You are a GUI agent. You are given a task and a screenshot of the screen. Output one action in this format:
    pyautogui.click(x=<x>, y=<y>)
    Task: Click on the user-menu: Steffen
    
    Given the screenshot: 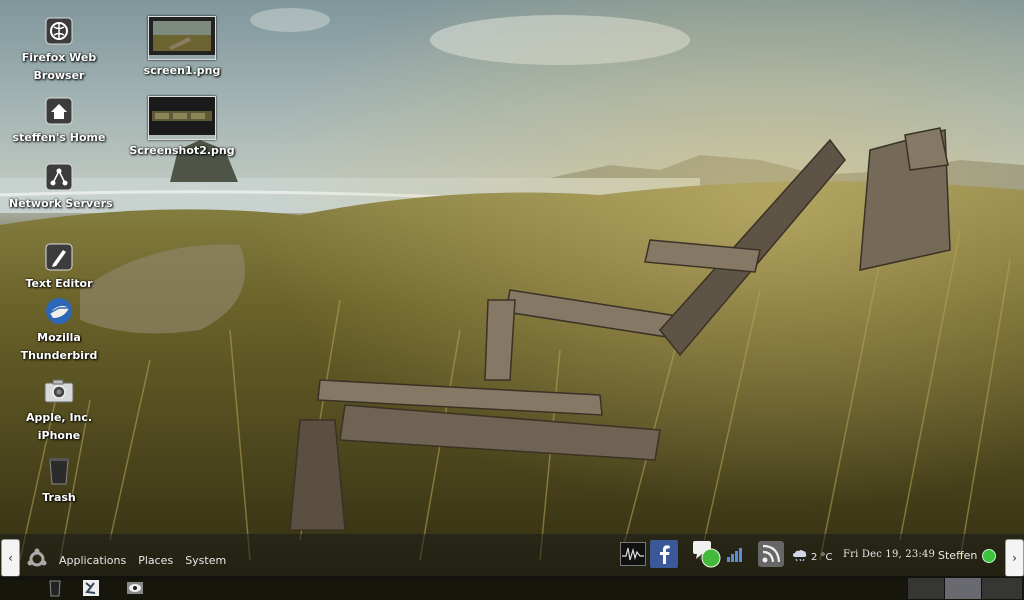 What is the action you would take?
    pyautogui.click(x=957, y=555)
    